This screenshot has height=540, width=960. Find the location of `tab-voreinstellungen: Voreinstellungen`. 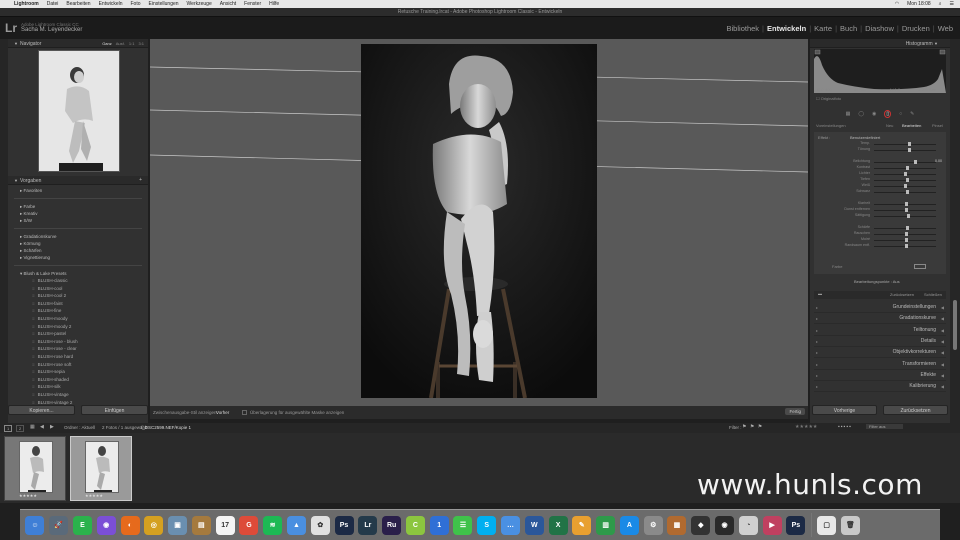

tab-voreinstellungen: Voreinstellungen is located at coordinates (831, 125).